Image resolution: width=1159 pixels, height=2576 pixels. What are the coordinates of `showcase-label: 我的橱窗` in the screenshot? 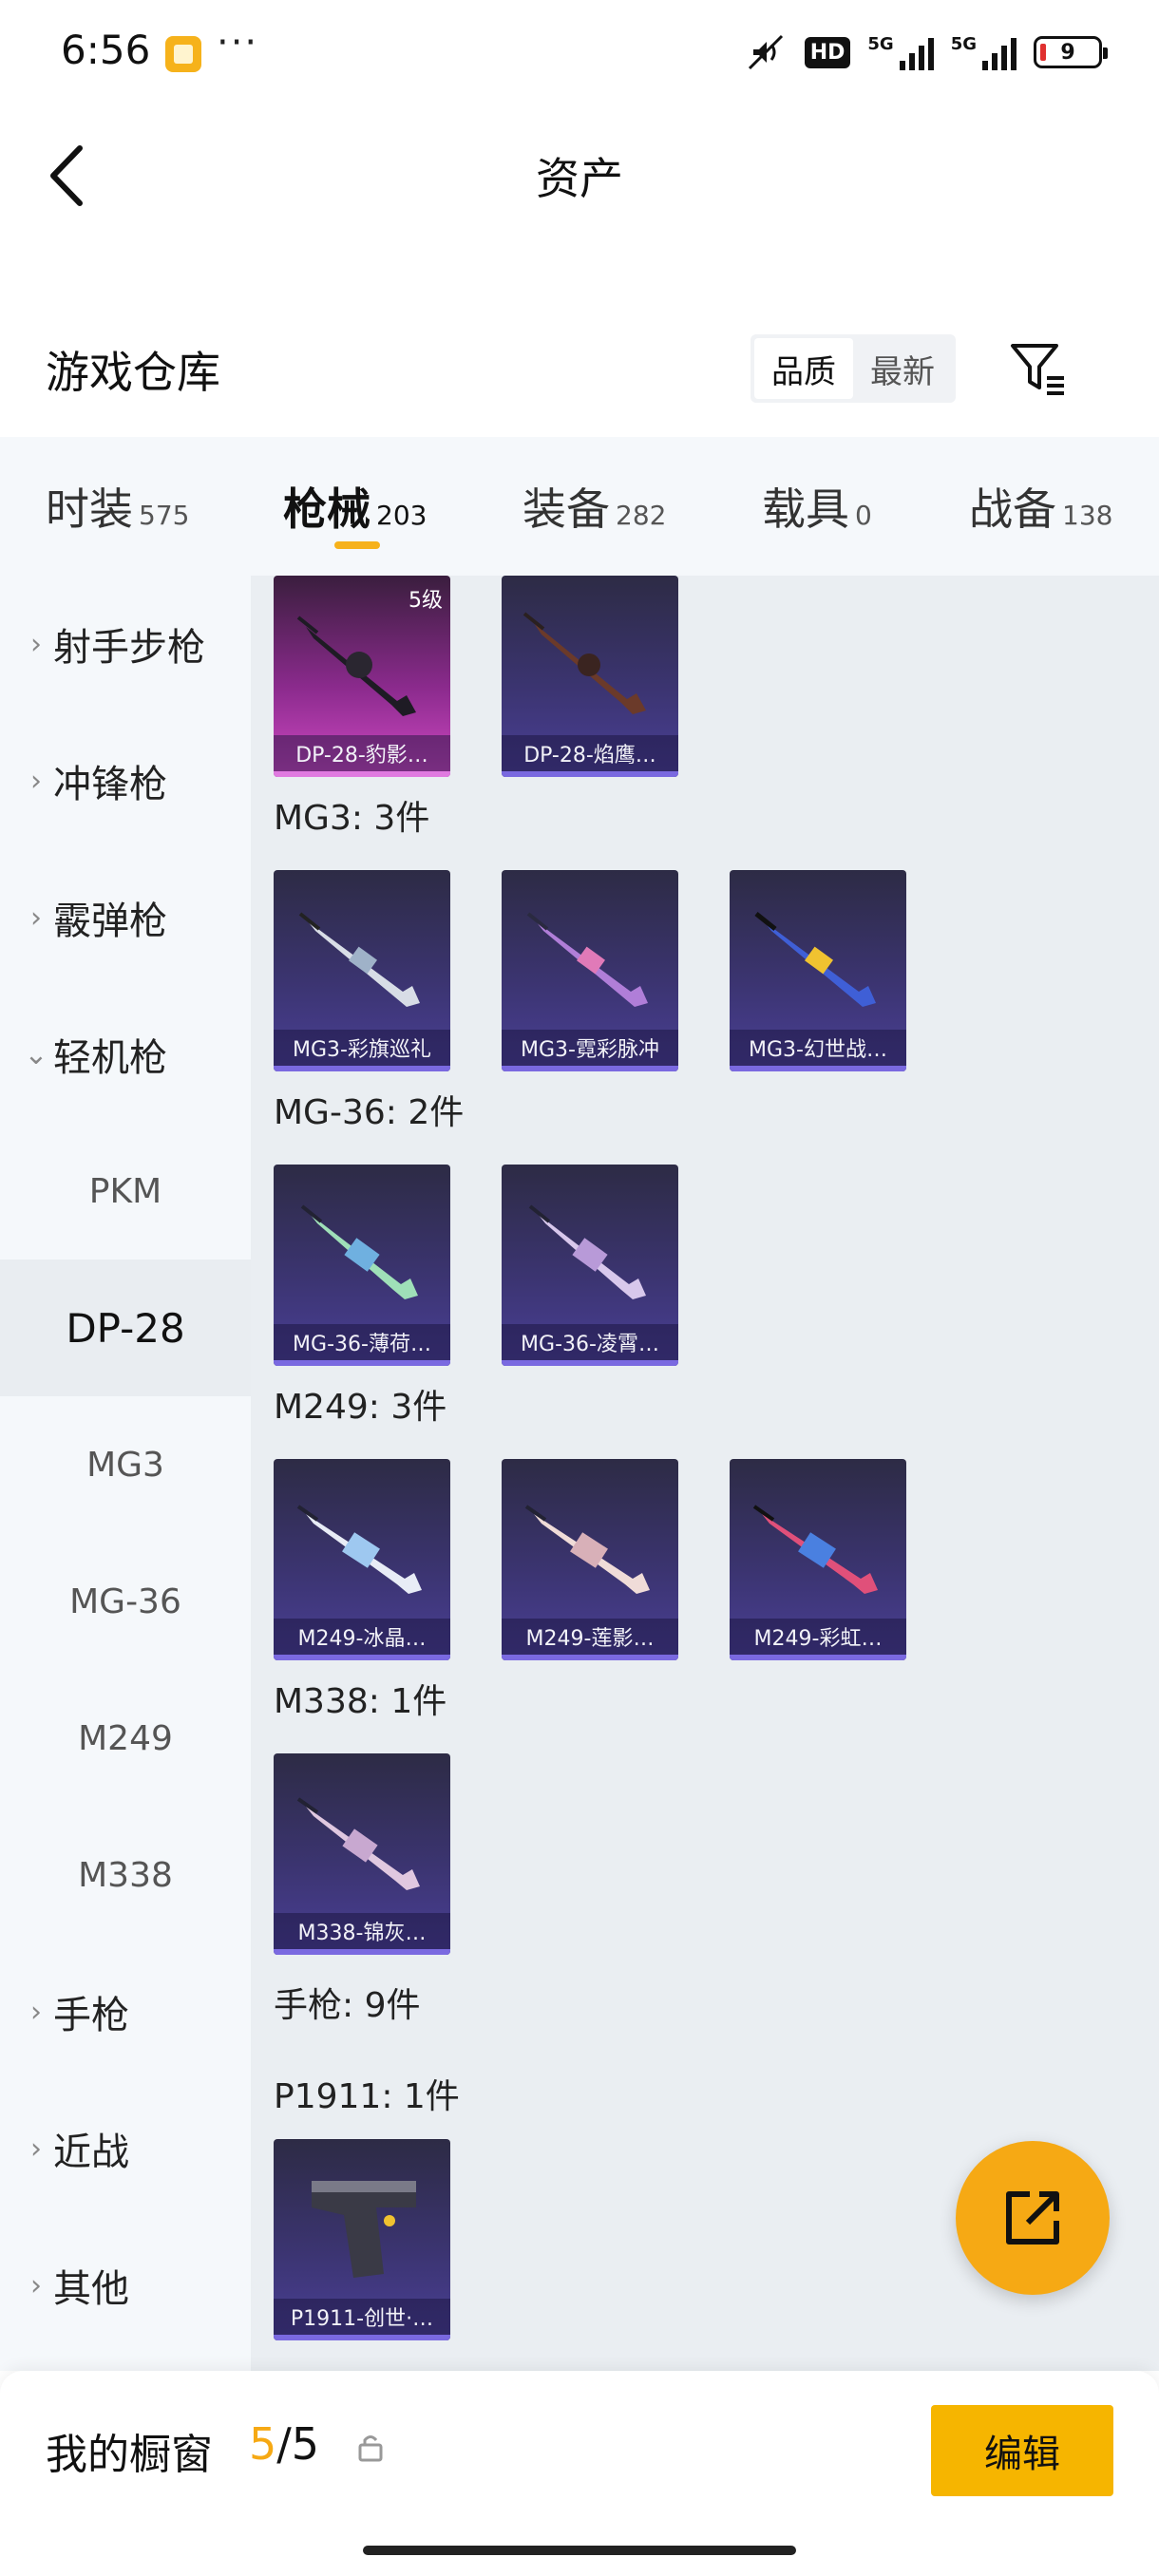 It's located at (129, 2455).